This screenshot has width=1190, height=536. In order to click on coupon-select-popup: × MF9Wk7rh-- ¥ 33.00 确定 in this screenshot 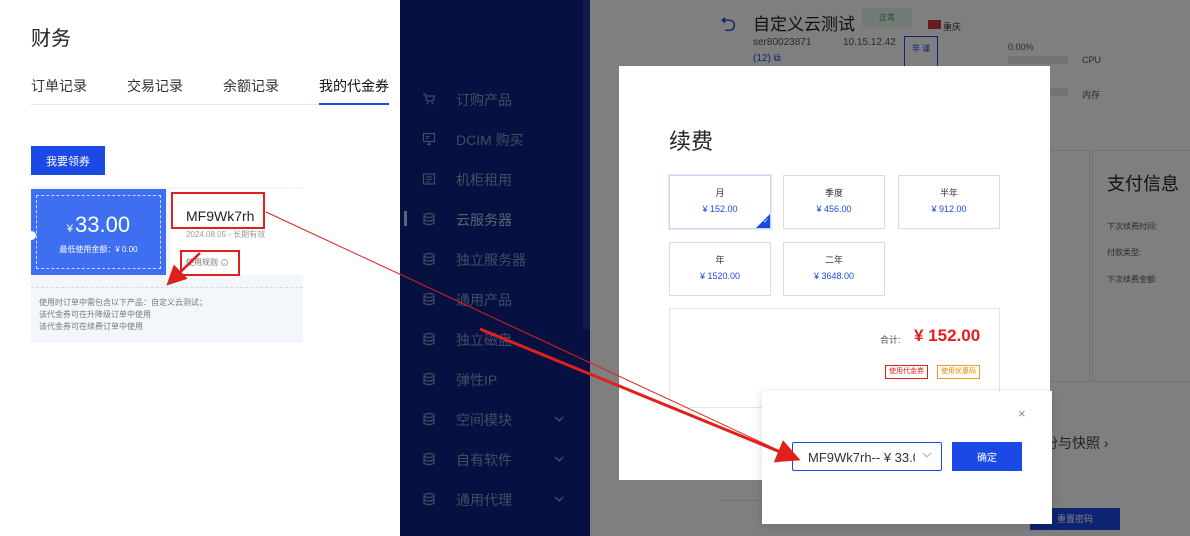, I will do `click(907, 457)`.